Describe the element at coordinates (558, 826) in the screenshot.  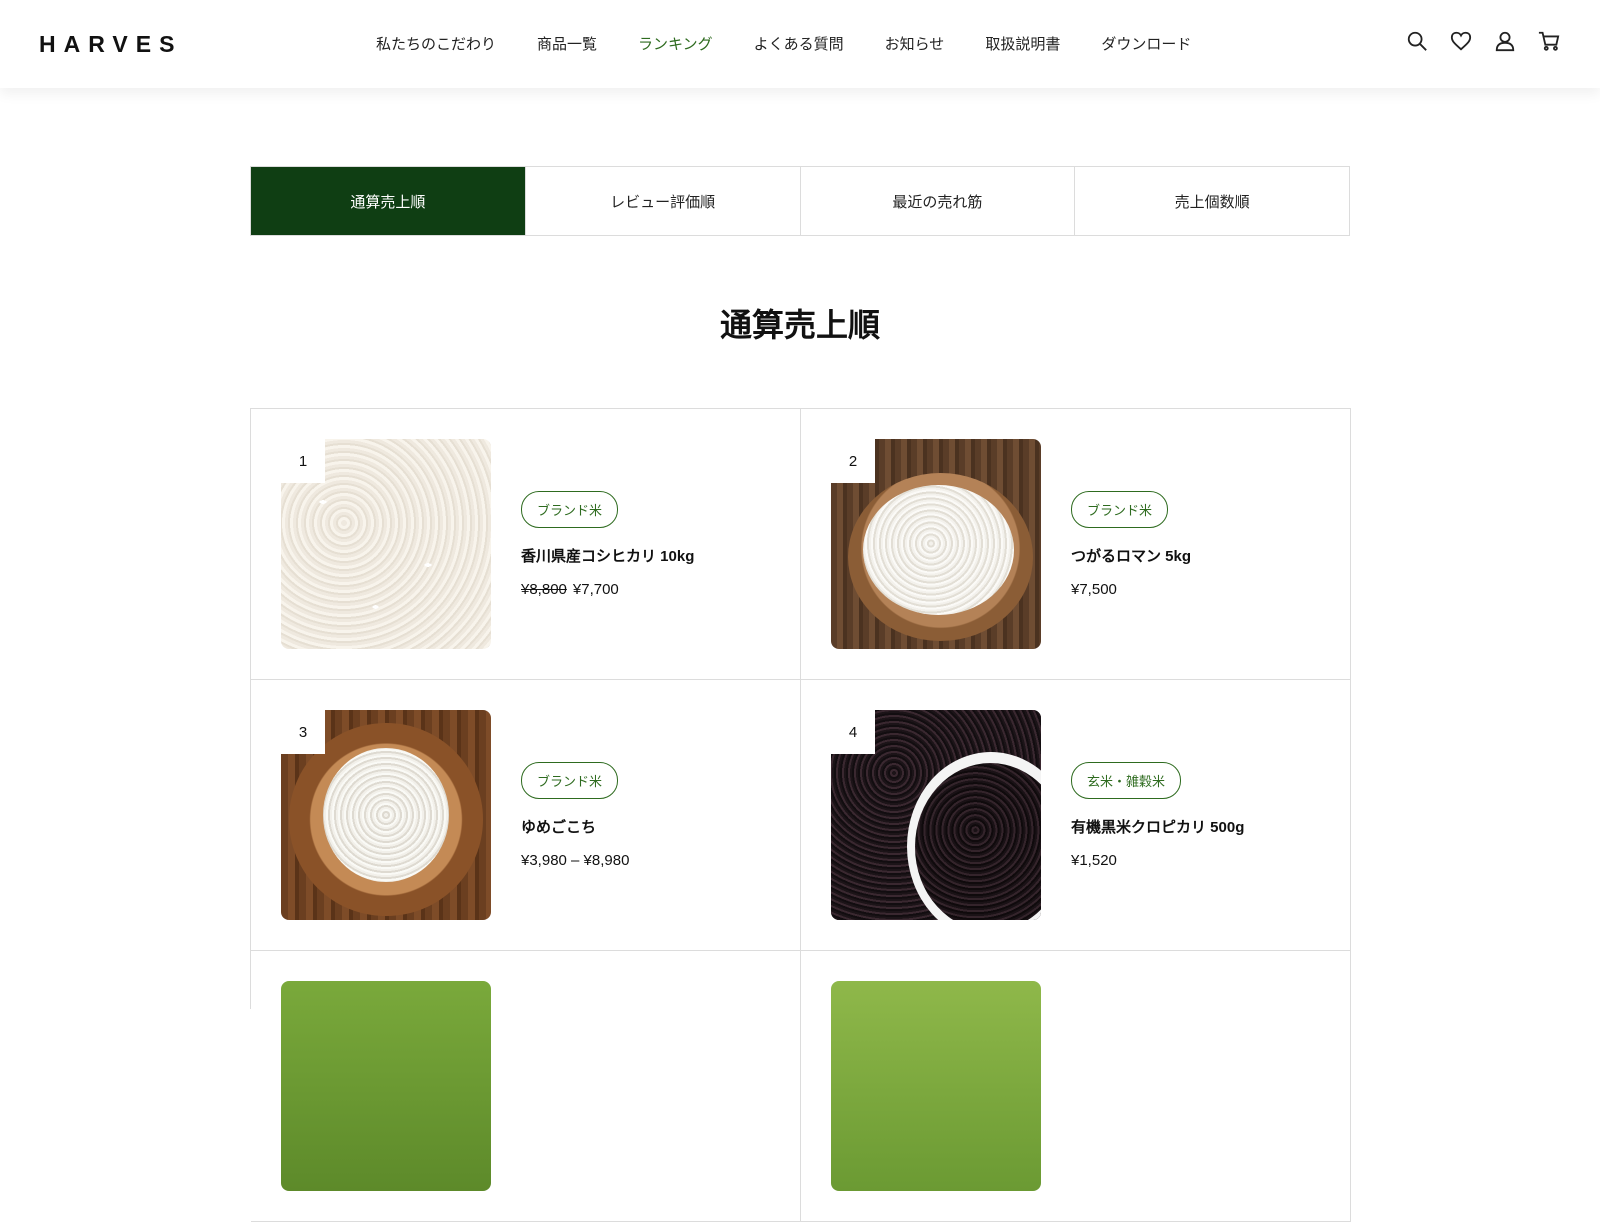
I see `product-name: ゆめごこち` at that location.